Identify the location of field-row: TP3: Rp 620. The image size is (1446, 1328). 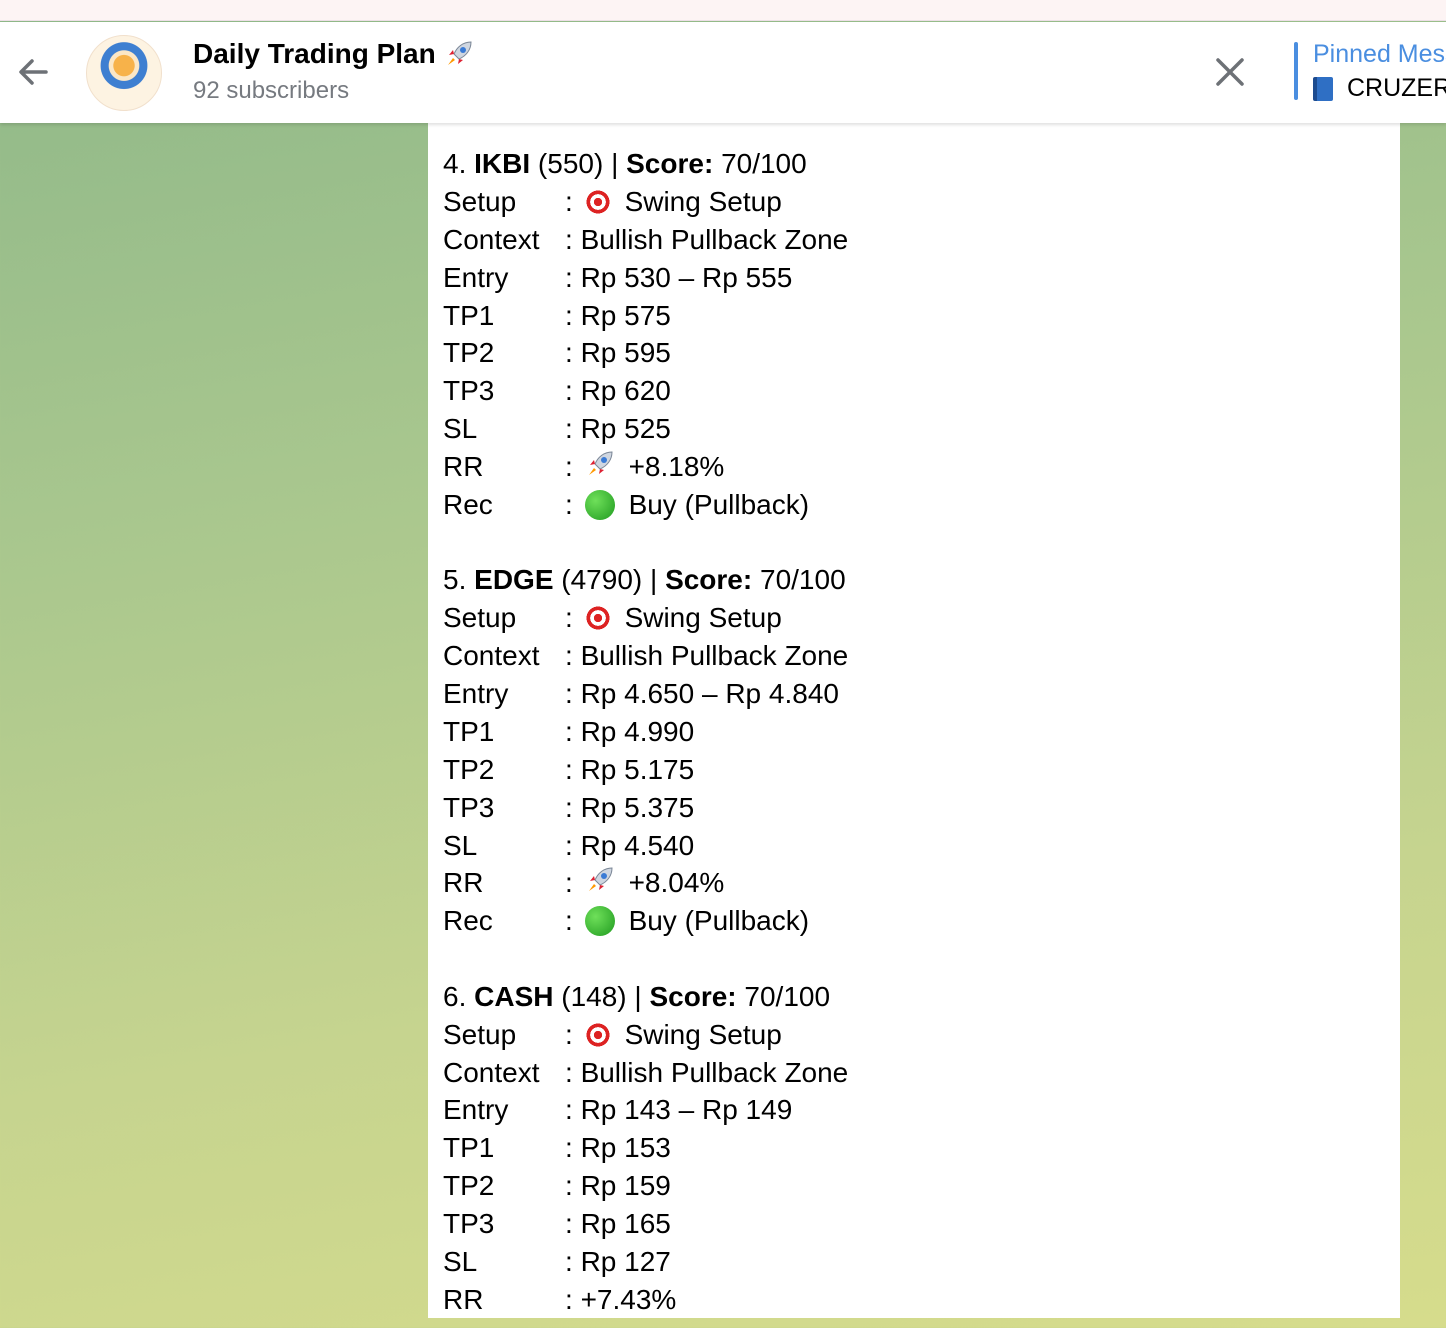
(921, 391).